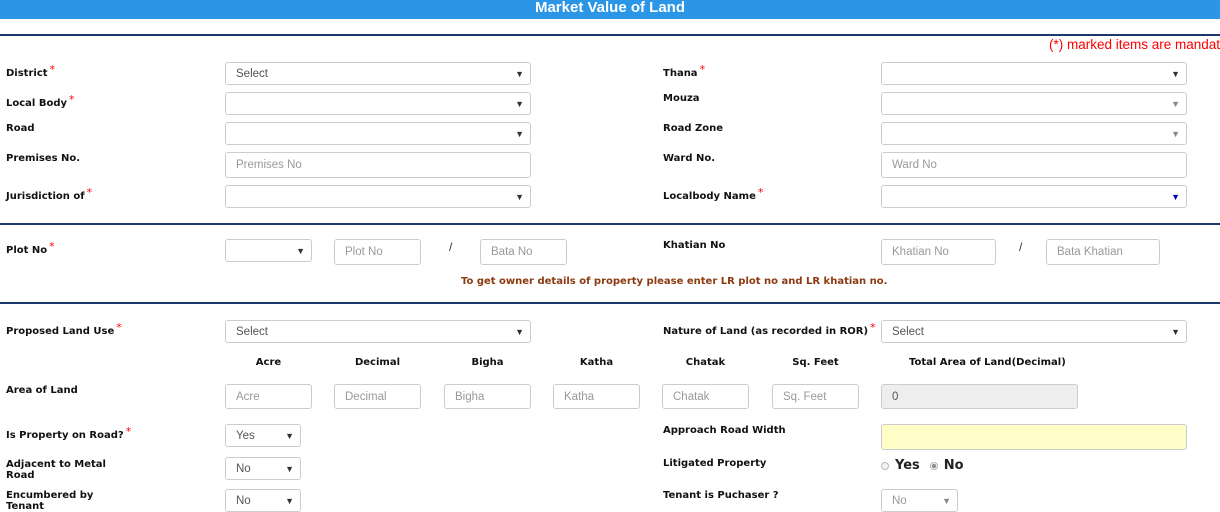 The height and width of the screenshot is (512, 1220). I want to click on bigha-input: Bigha, so click(487, 396).